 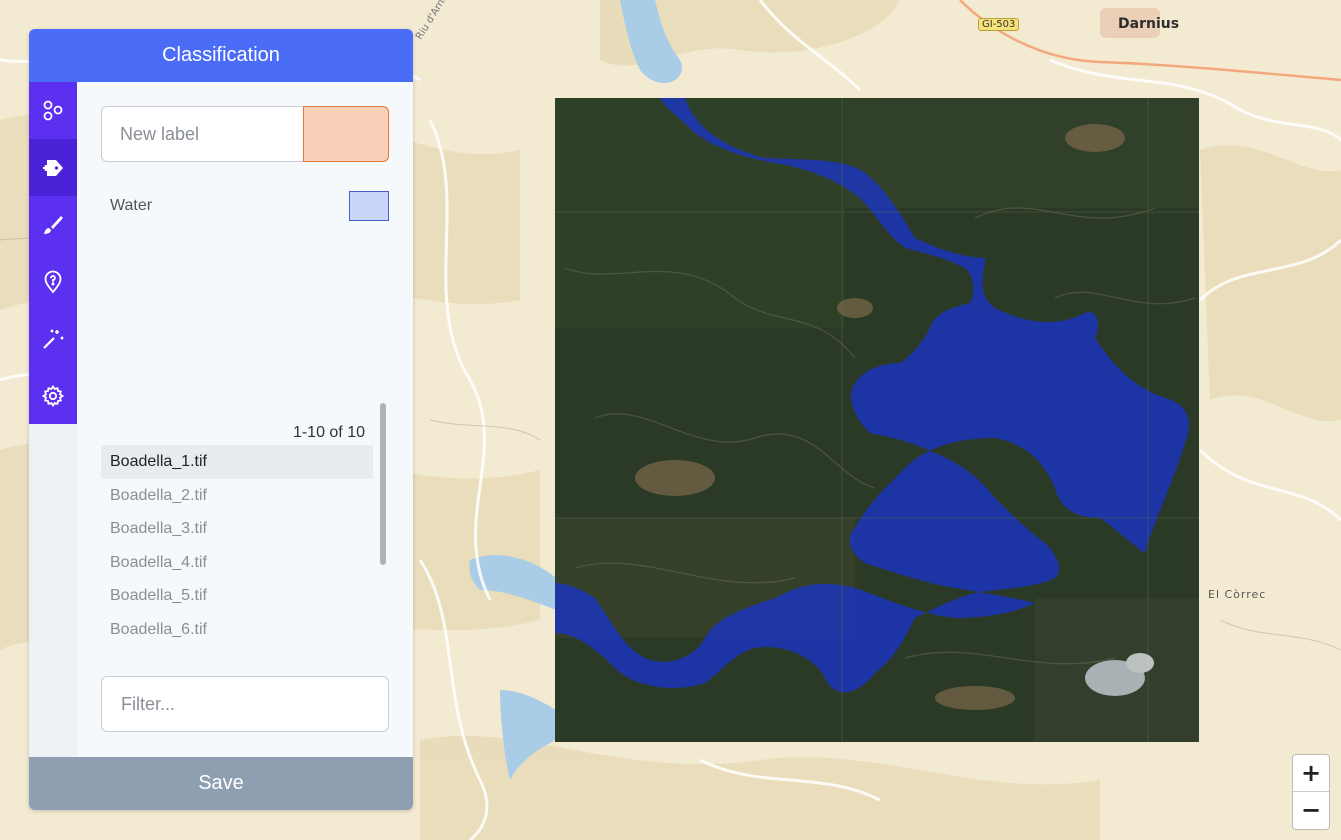 I want to click on zoom-in-button: +, so click(x=1311, y=773).